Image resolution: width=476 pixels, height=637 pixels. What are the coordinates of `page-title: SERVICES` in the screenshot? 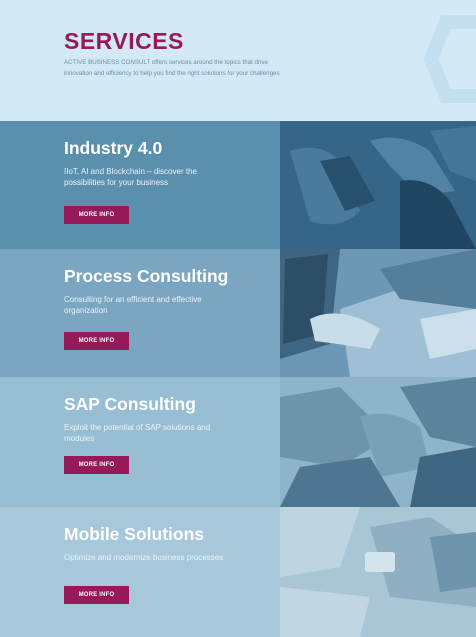 It's located at (124, 41).